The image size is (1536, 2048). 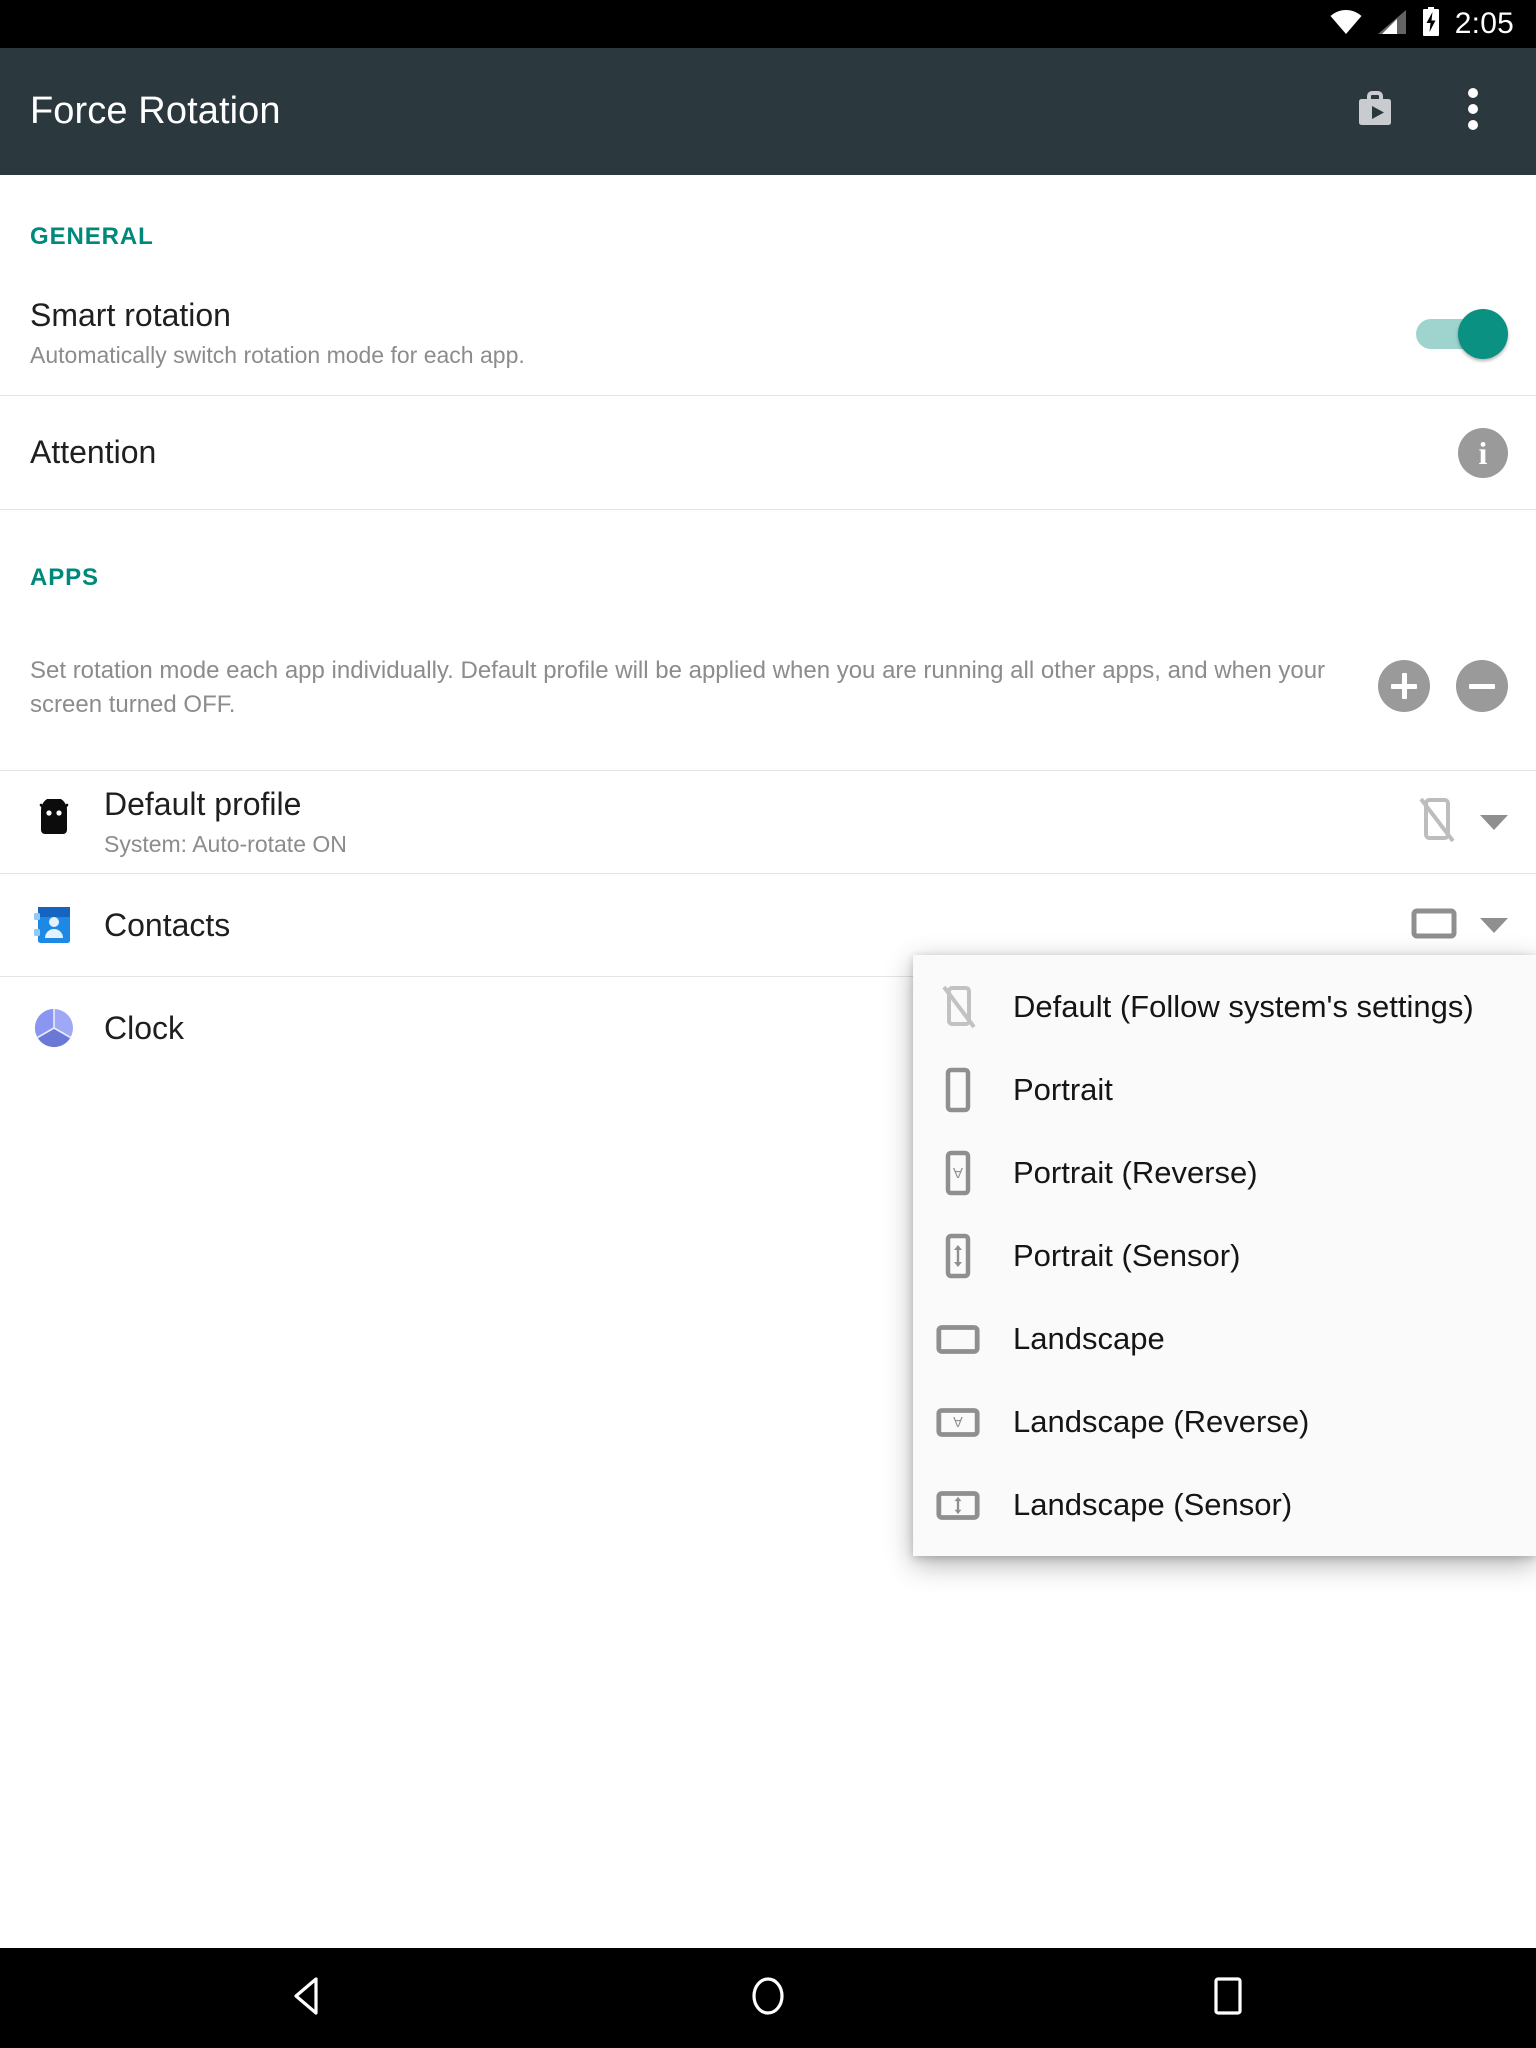 I want to click on dropdown-item-label: Portrait, so click(x=1063, y=1089).